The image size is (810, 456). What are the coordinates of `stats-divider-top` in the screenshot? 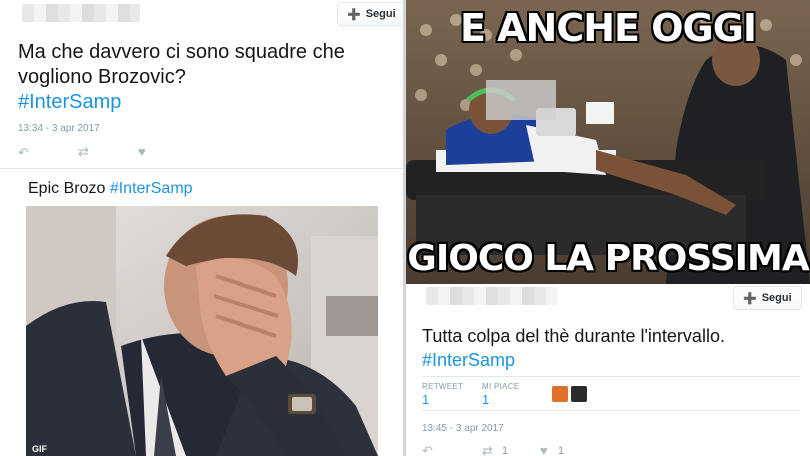 It's located at (611, 376).